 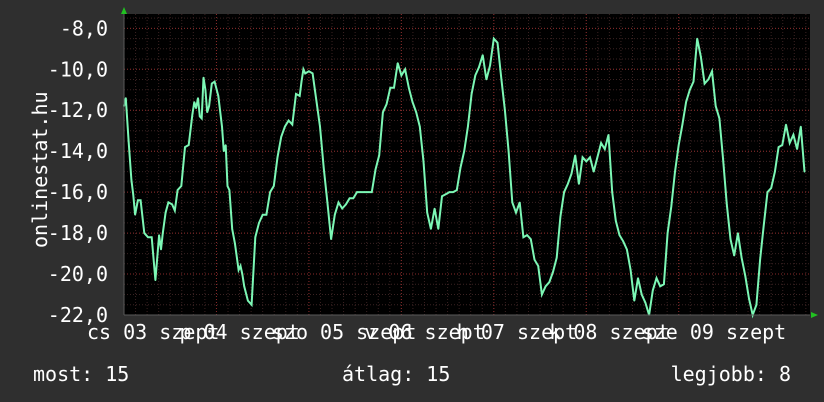 I want to click on current-value-label: most: 15, so click(x=81, y=374).